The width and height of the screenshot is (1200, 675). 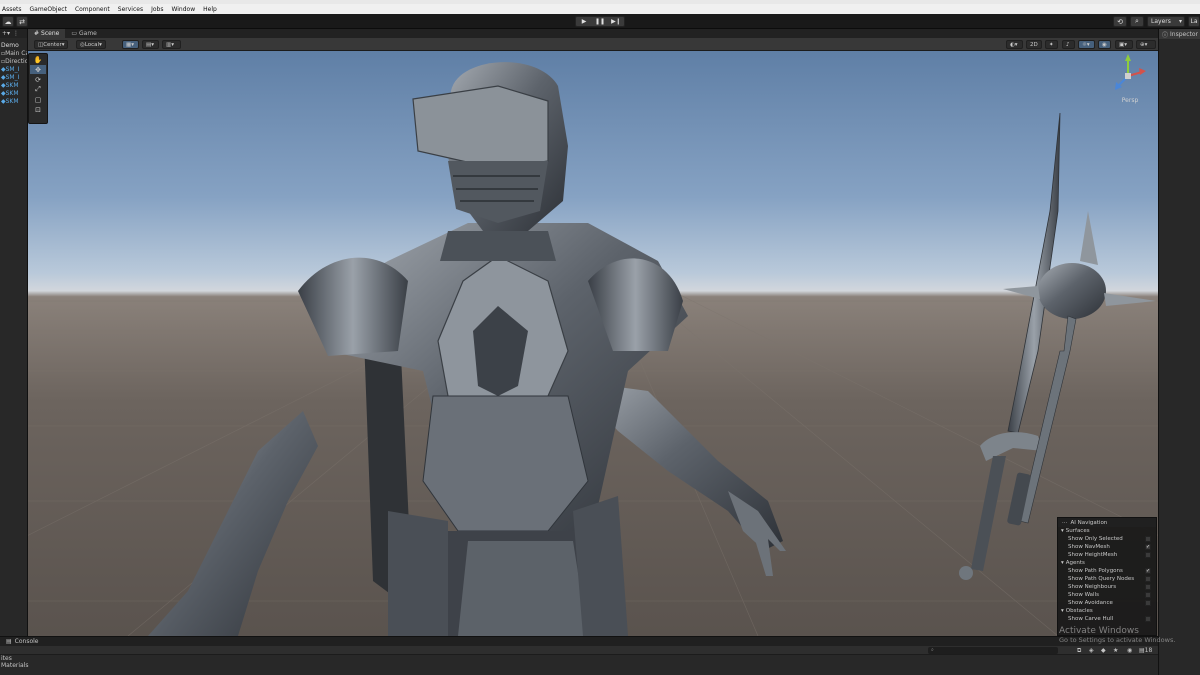 I want to click on transform-tool-icon: ⊡, so click(x=38, y=109).